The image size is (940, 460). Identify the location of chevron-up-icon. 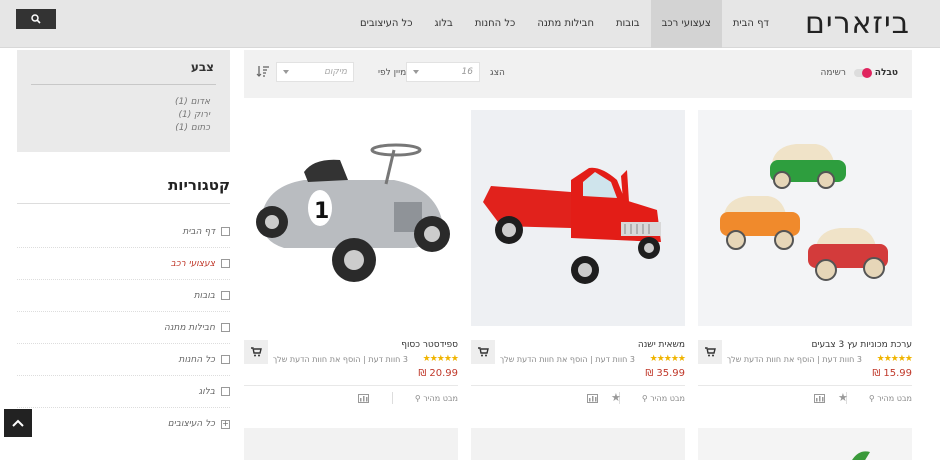
(18, 423).